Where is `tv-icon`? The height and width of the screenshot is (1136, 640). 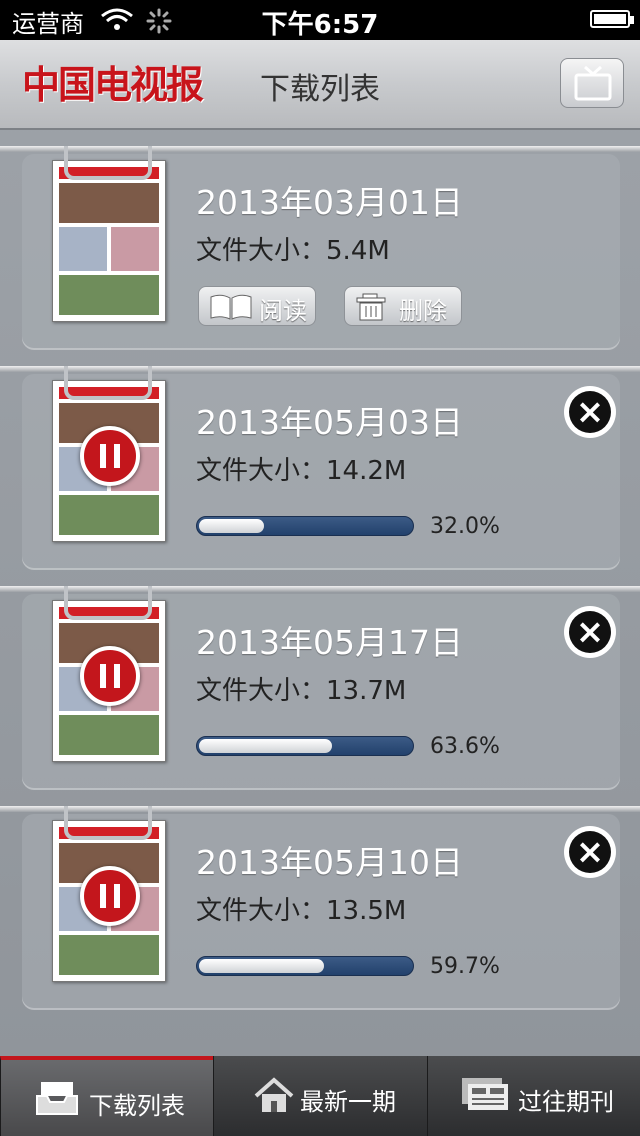
tv-icon is located at coordinates (593, 83).